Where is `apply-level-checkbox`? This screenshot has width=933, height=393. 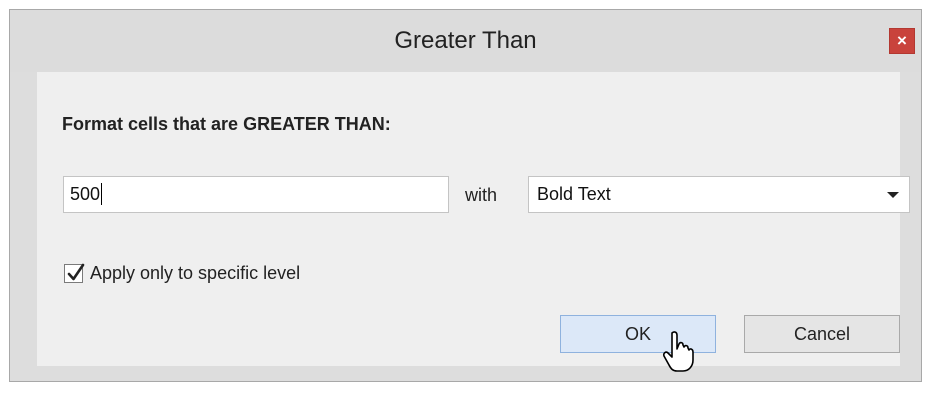
apply-level-checkbox is located at coordinates (74, 273).